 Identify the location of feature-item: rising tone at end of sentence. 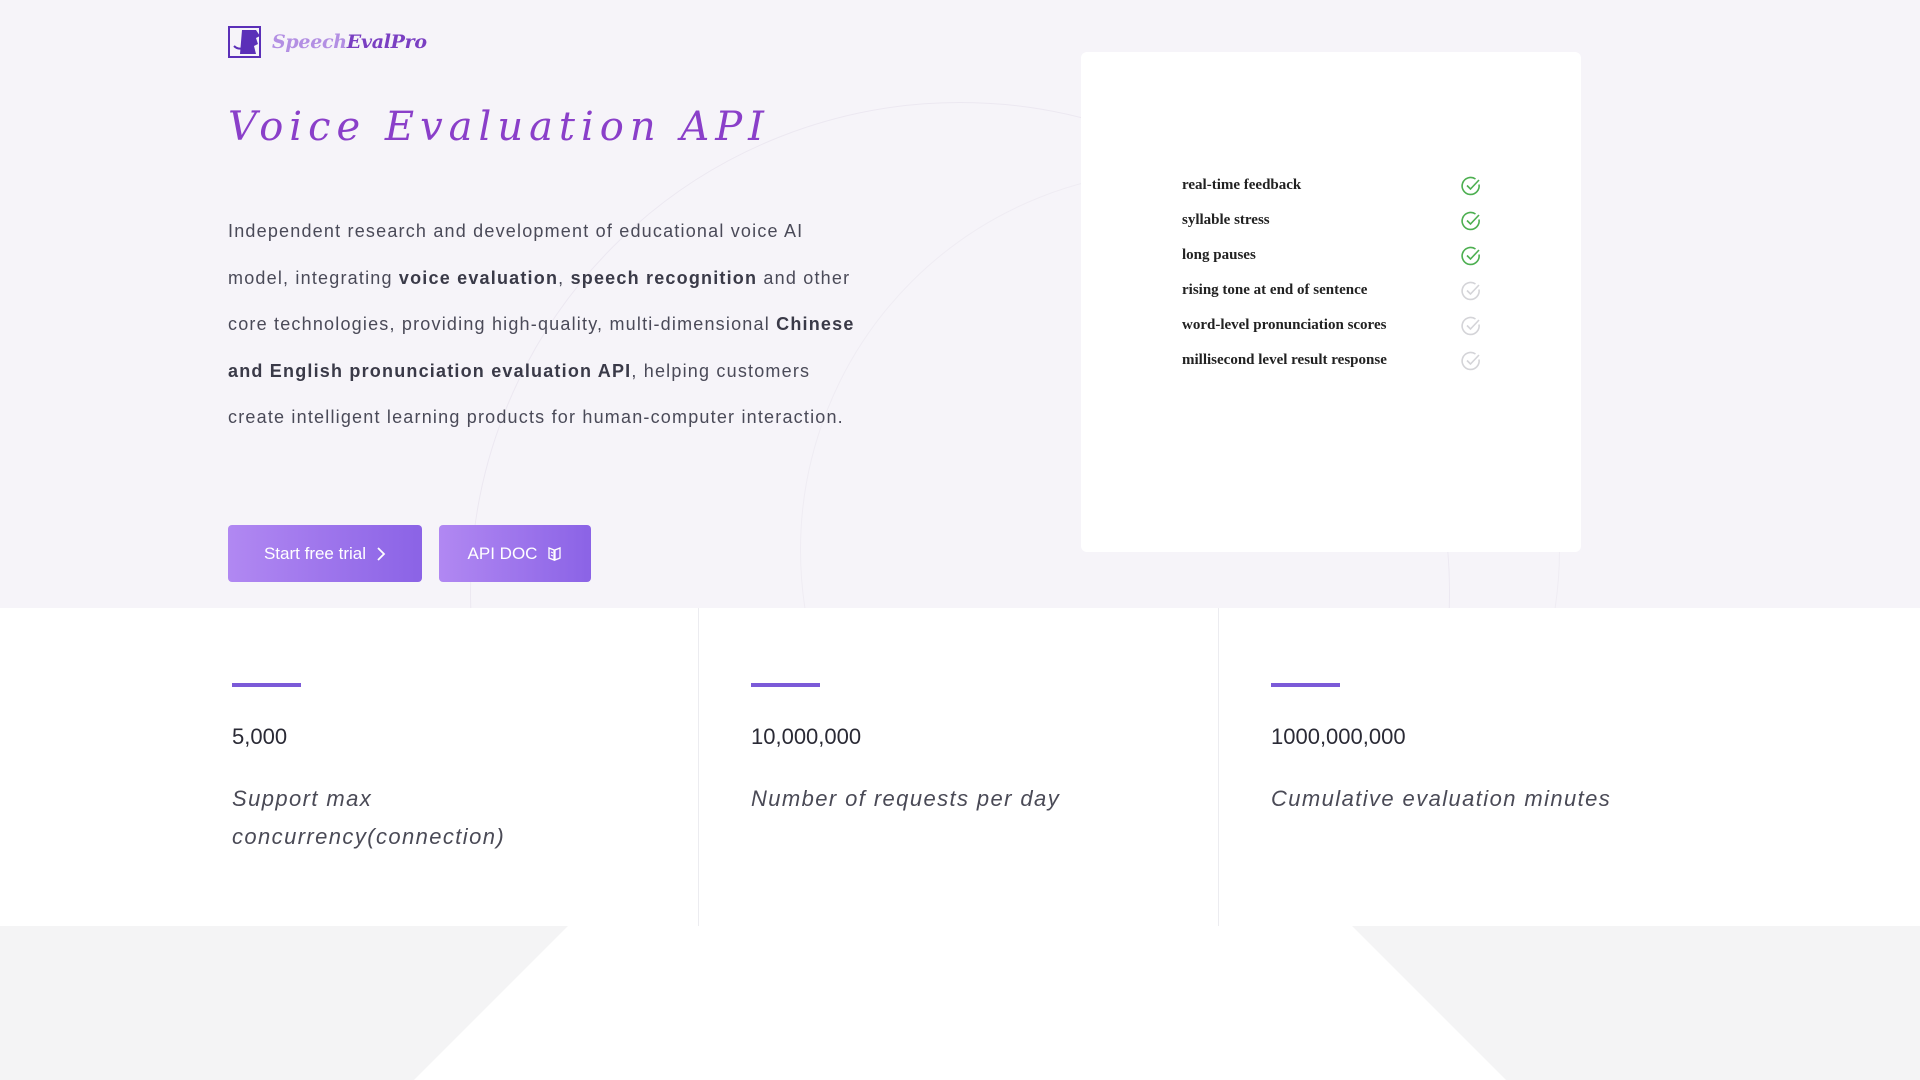
(1332, 290).